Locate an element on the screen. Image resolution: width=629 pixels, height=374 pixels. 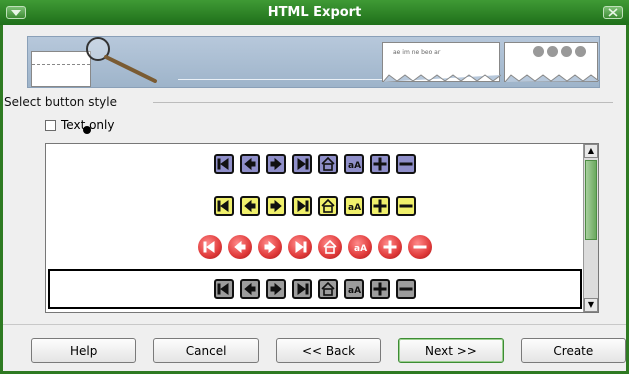
window-title: HTML Export is located at coordinates (314, 12).